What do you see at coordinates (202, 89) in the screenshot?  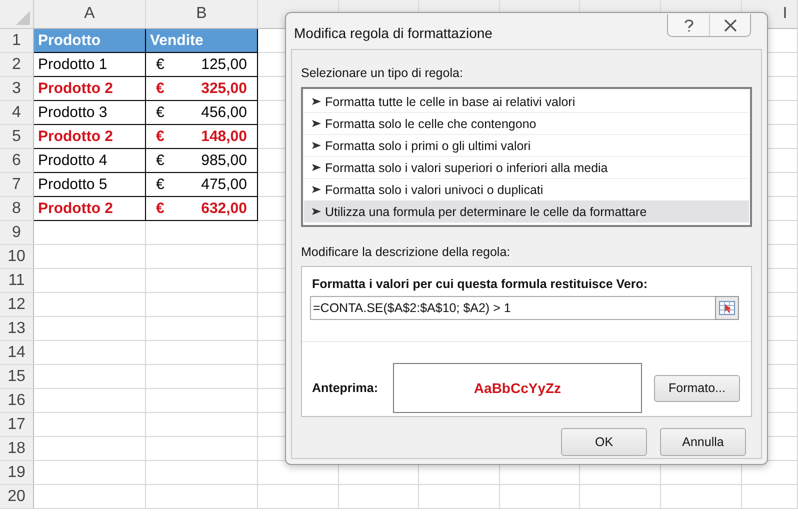 I see `table-cell: € 325,00` at bounding box center [202, 89].